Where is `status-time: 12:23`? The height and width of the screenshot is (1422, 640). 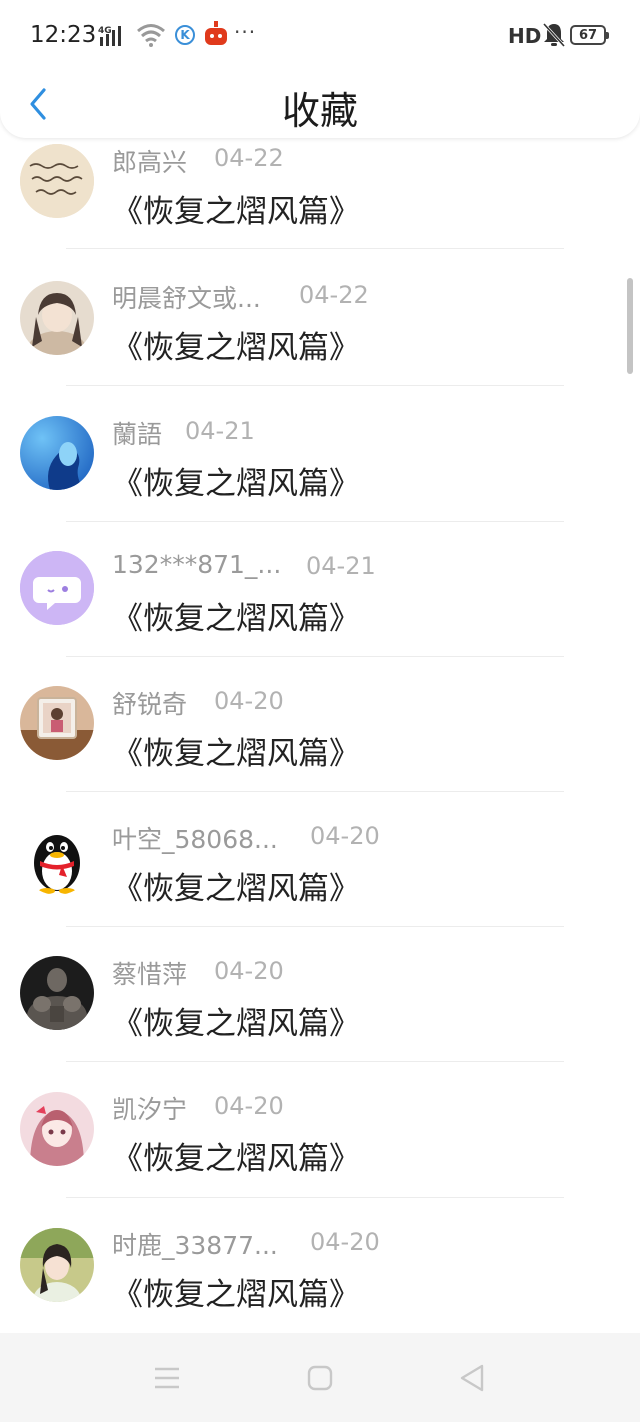
status-time: 12:23 is located at coordinates (63, 35).